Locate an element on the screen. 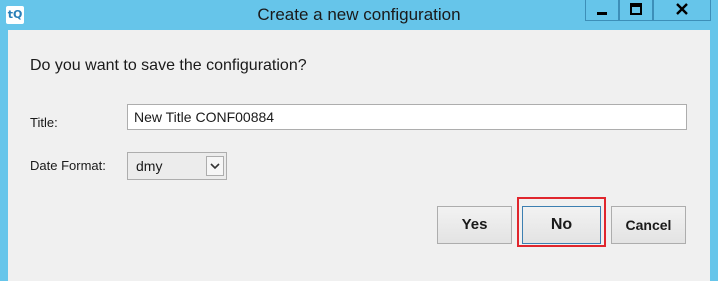  save-question: Do you want to save the configuration? is located at coordinates (168, 65).